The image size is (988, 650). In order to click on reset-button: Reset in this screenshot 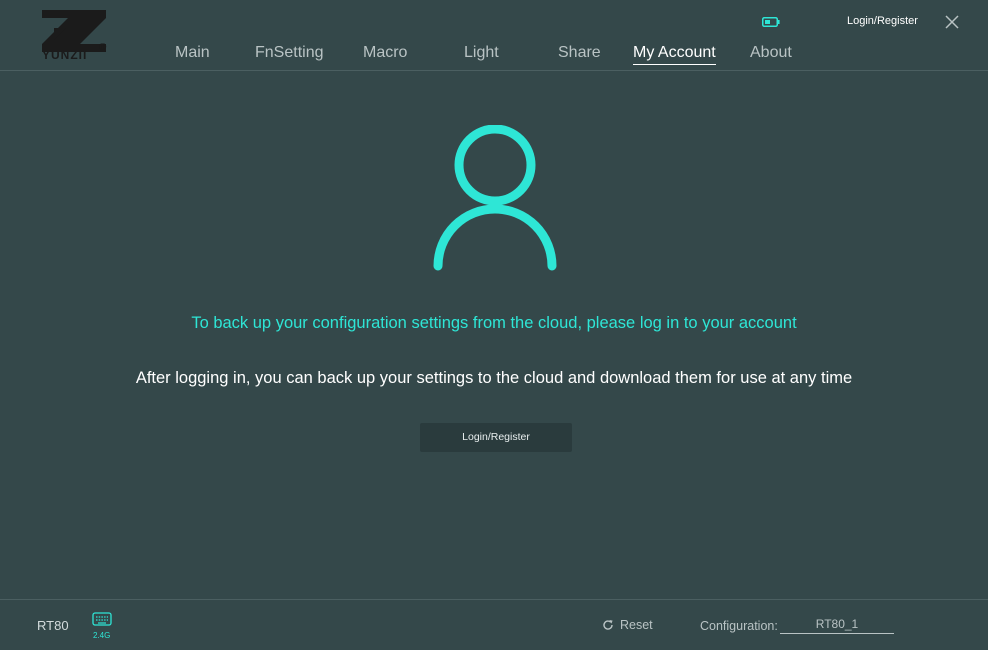, I will do `click(627, 625)`.